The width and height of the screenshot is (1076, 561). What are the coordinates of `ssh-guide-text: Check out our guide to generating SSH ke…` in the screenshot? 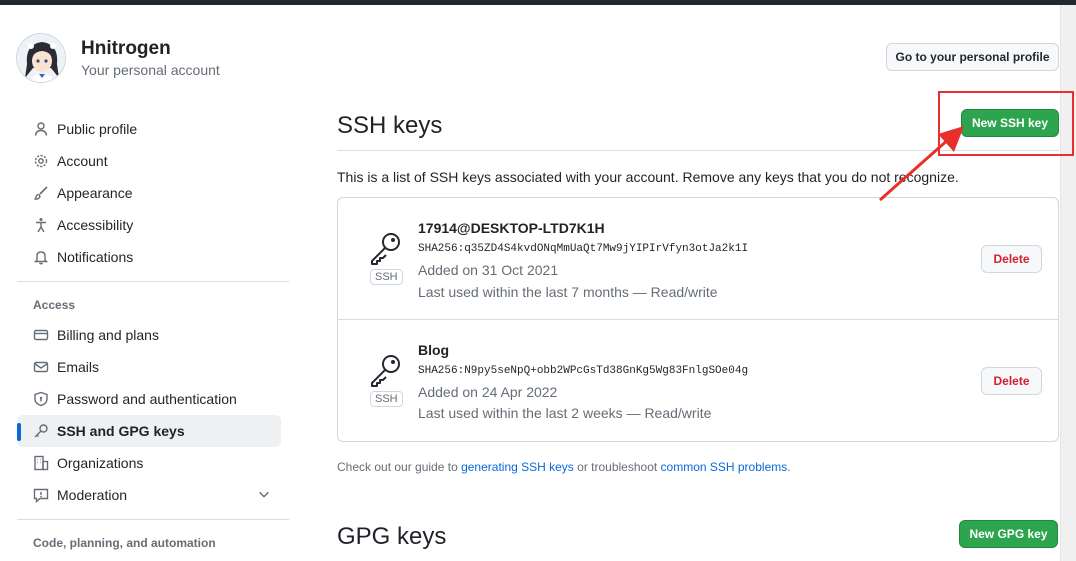 It's located at (564, 467).